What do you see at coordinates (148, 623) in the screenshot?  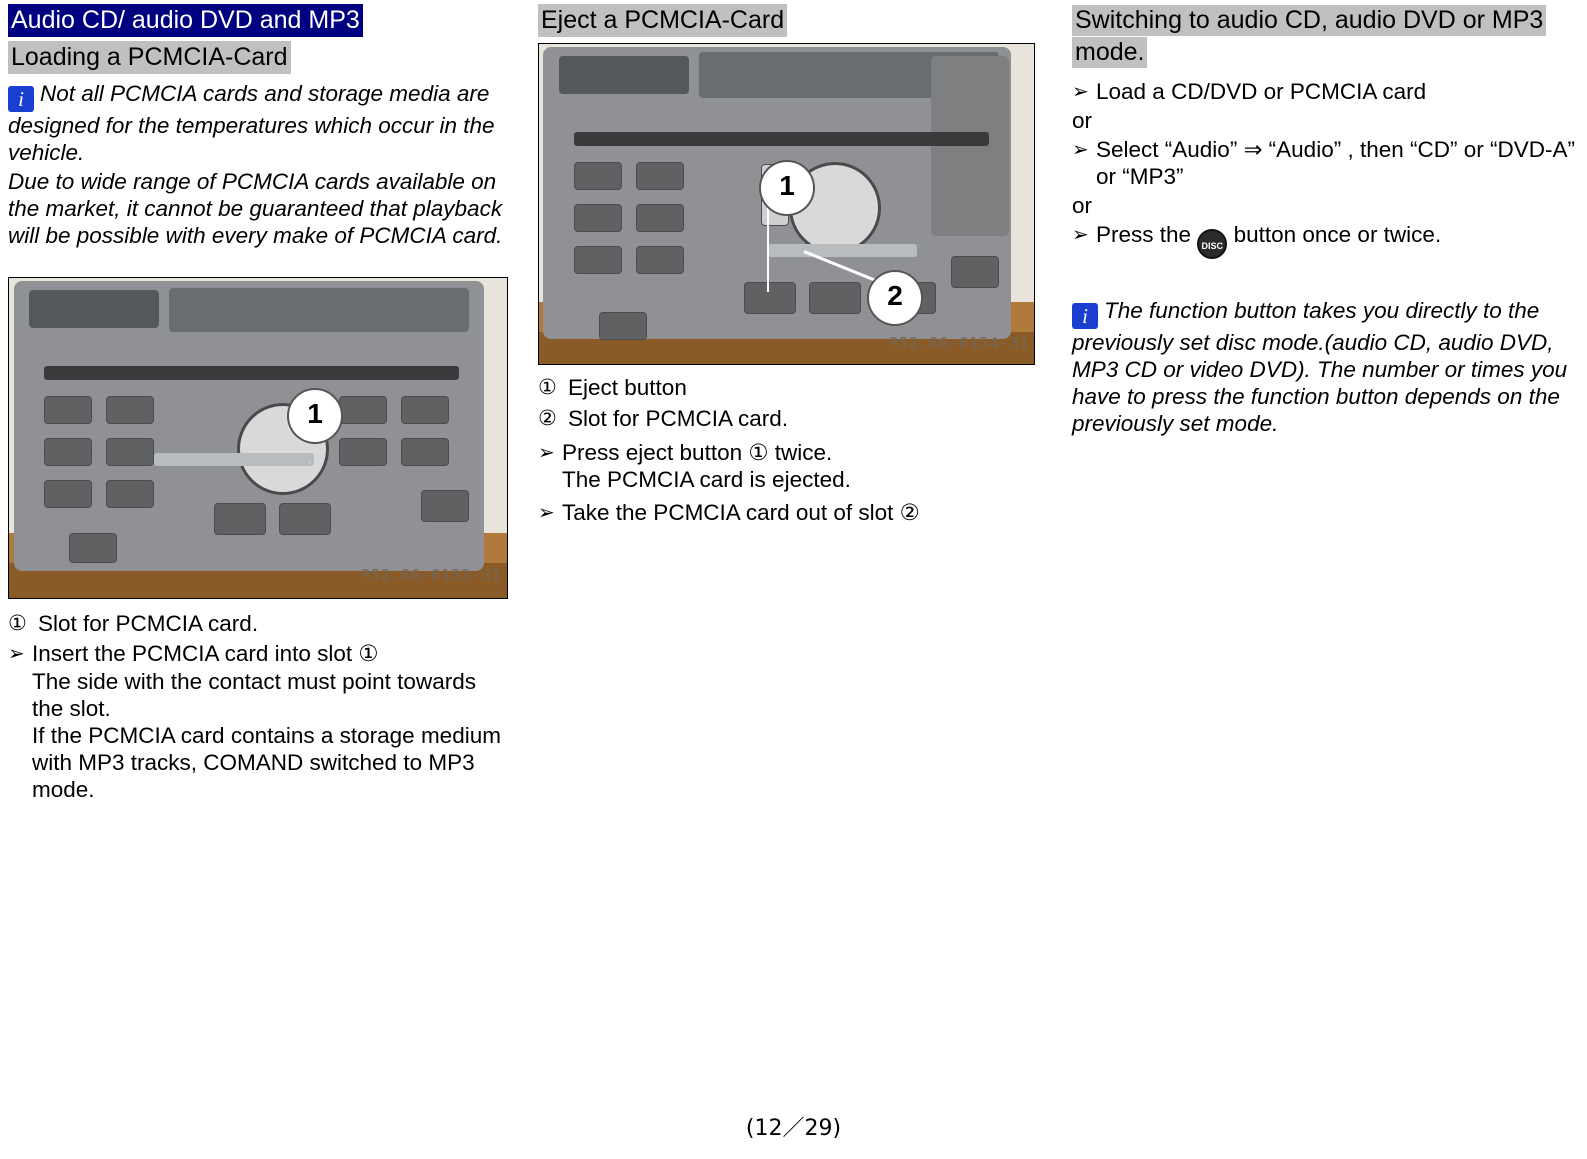 I see `legend-text-1: Slot for PCMCIA card.` at bounding box center [148, 623].